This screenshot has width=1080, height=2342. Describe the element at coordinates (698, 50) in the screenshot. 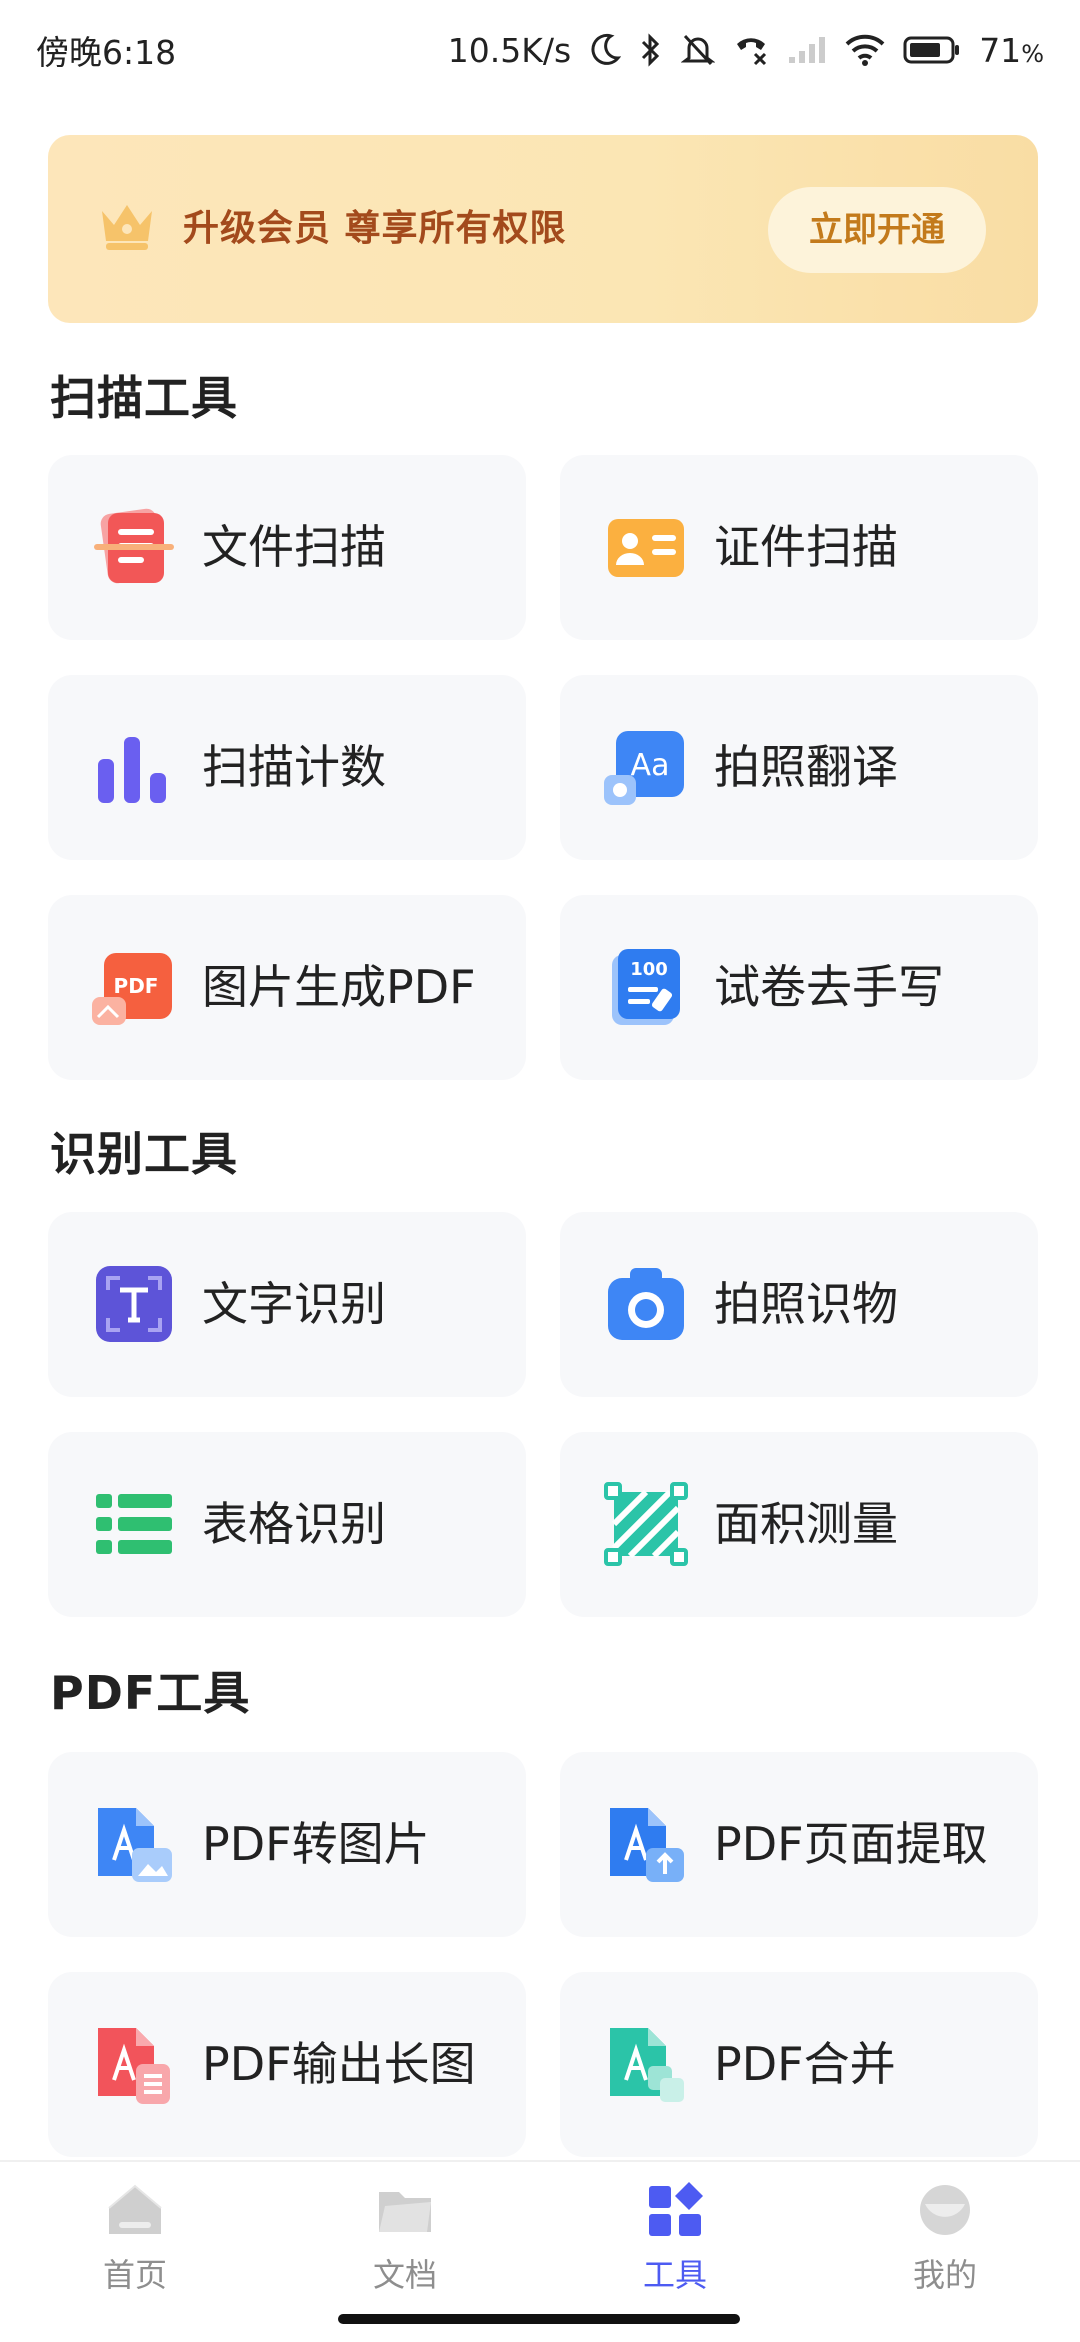

I see `bell-muted-icon` at that location.